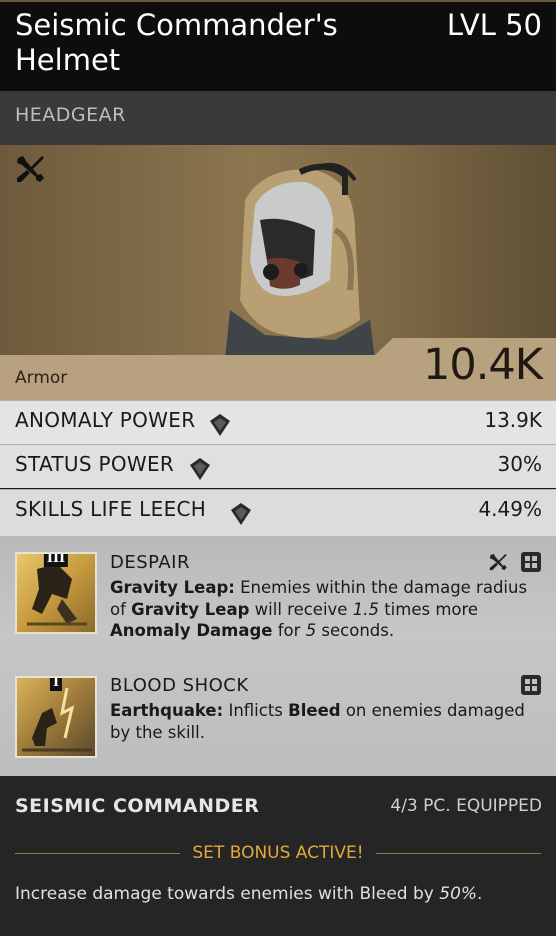  I want to click on stat-value: 13.9K, so click(513, 420).